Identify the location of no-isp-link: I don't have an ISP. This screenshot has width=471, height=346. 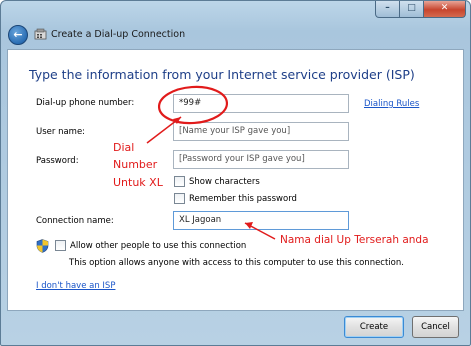
(75, 286).